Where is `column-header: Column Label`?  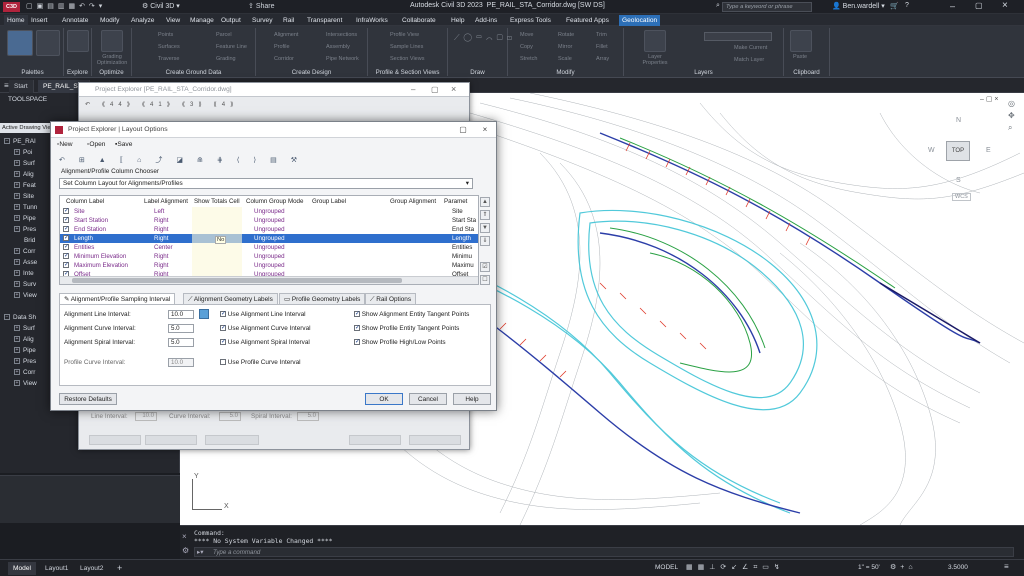 column-header: Column Label is located at coordinates (85, 201).